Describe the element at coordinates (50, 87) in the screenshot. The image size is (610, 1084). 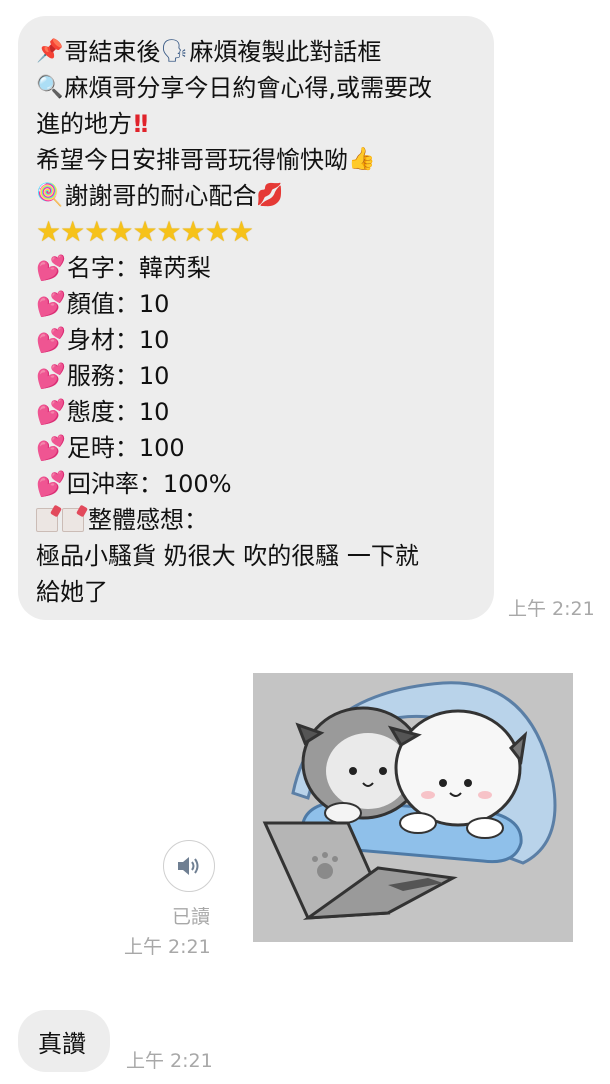
I see `magnifier-icon: 🔍` at that location.